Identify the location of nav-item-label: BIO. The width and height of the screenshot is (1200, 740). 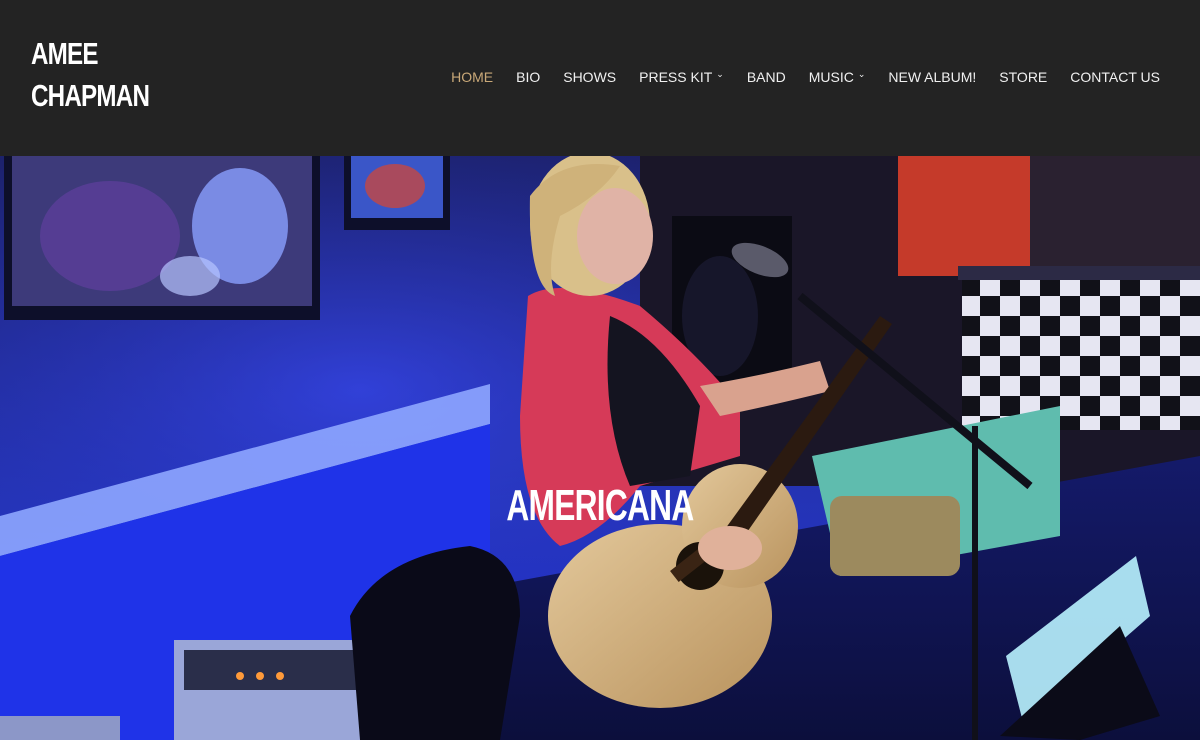
(528, 77).